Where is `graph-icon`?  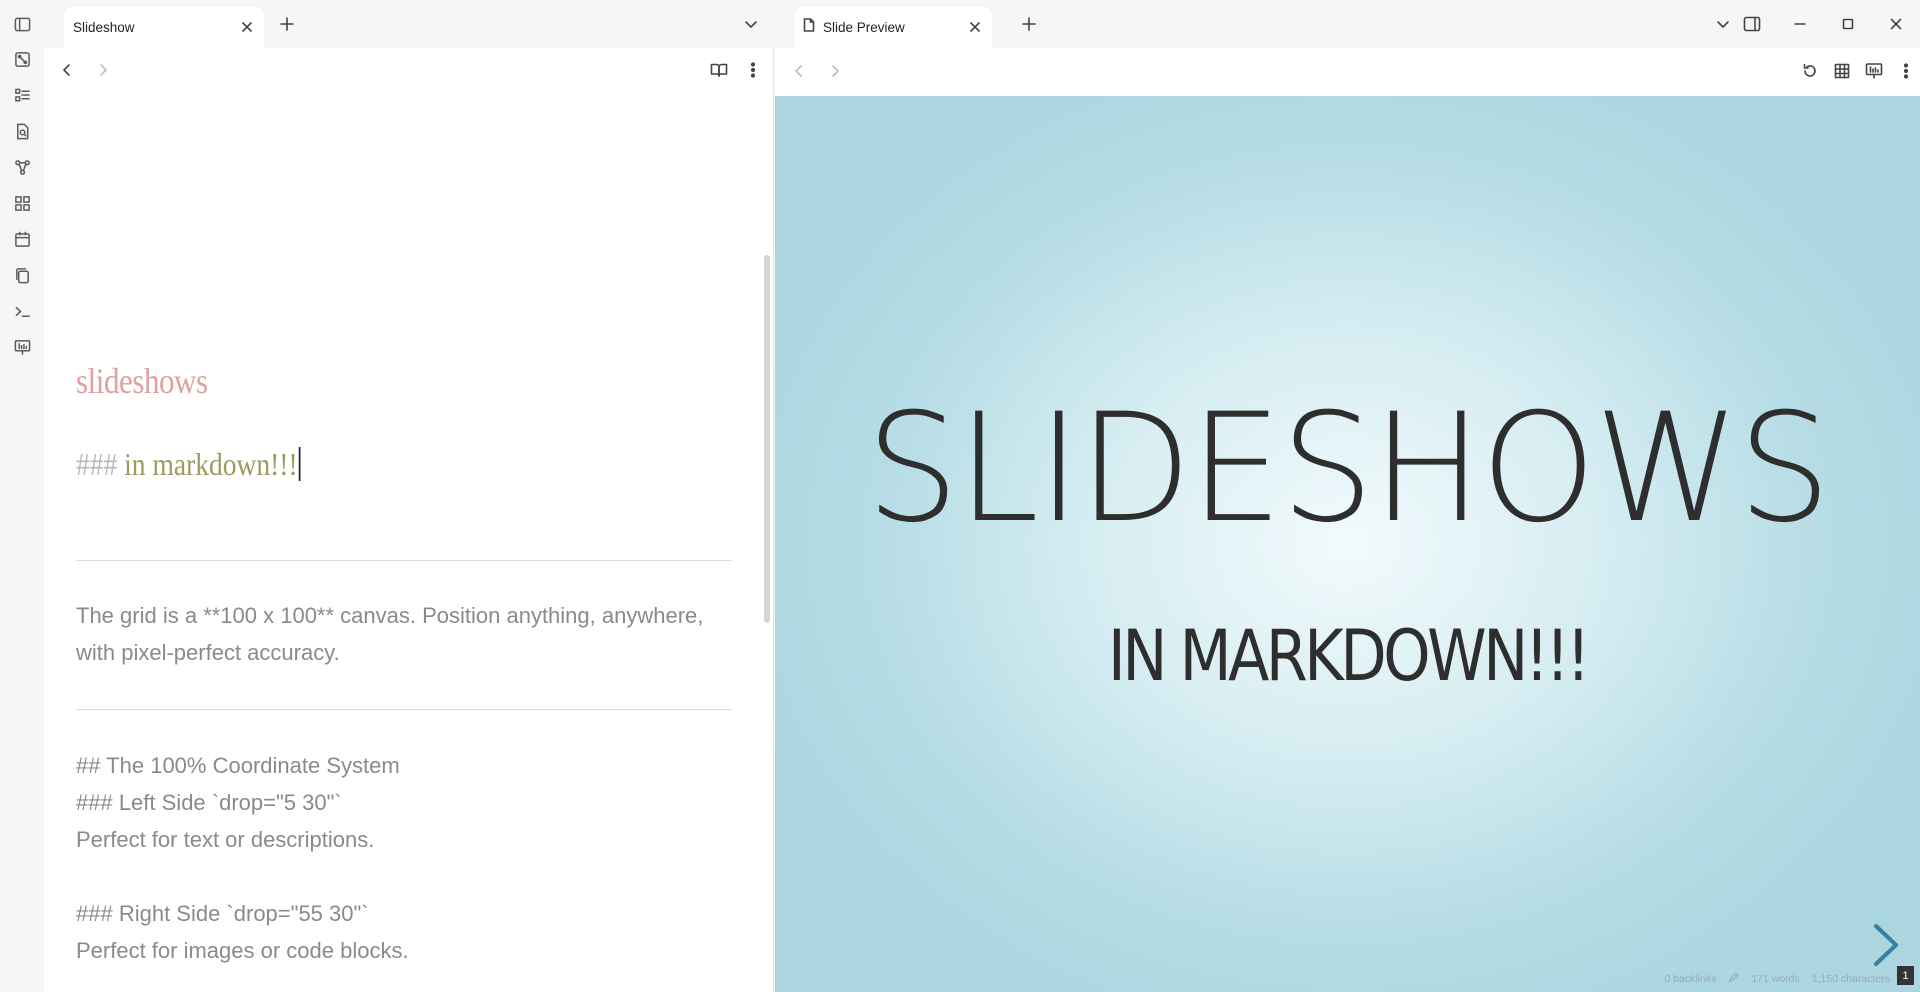 graph-icon is located at coordinates (22, 167).